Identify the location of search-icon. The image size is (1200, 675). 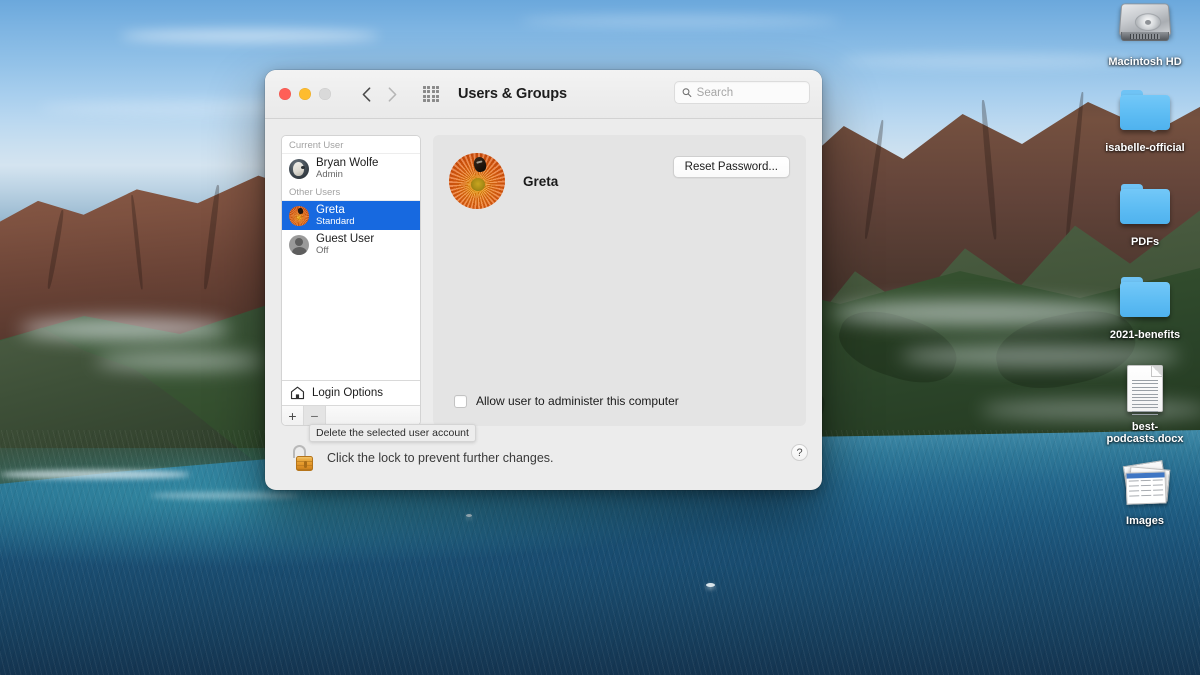
(687, 93).